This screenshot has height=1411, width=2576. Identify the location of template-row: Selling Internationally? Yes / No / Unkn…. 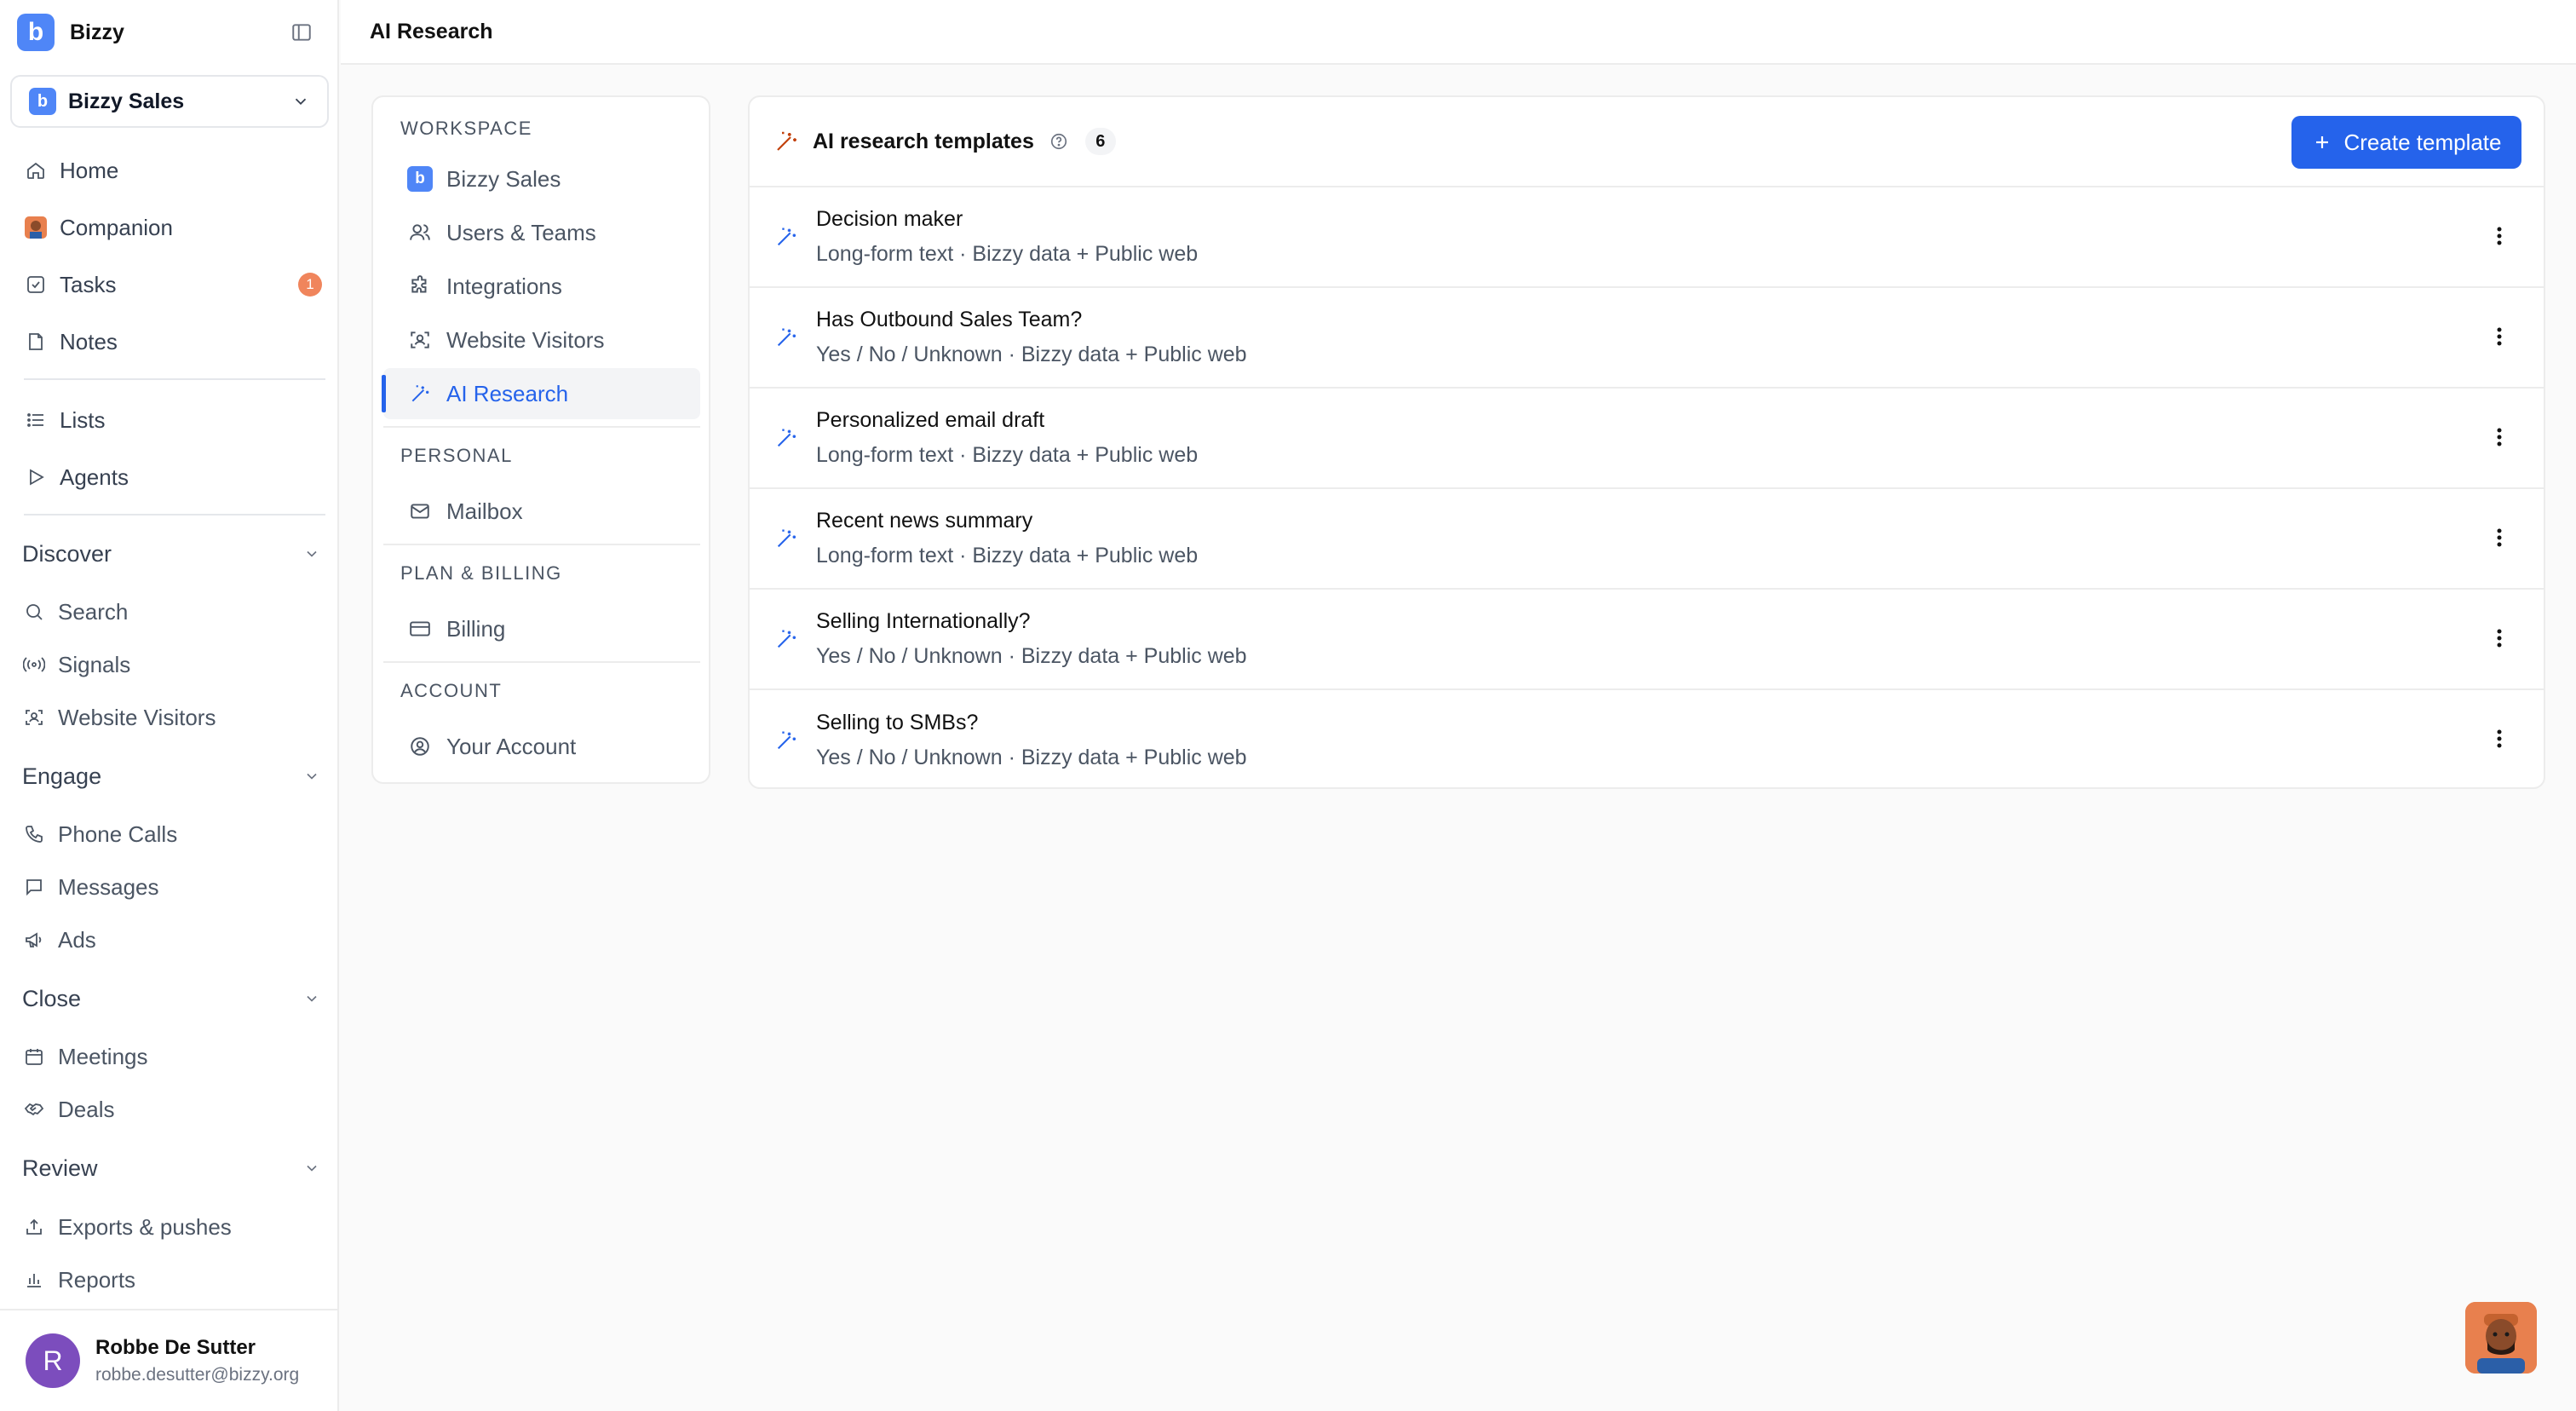
(1647, 640).